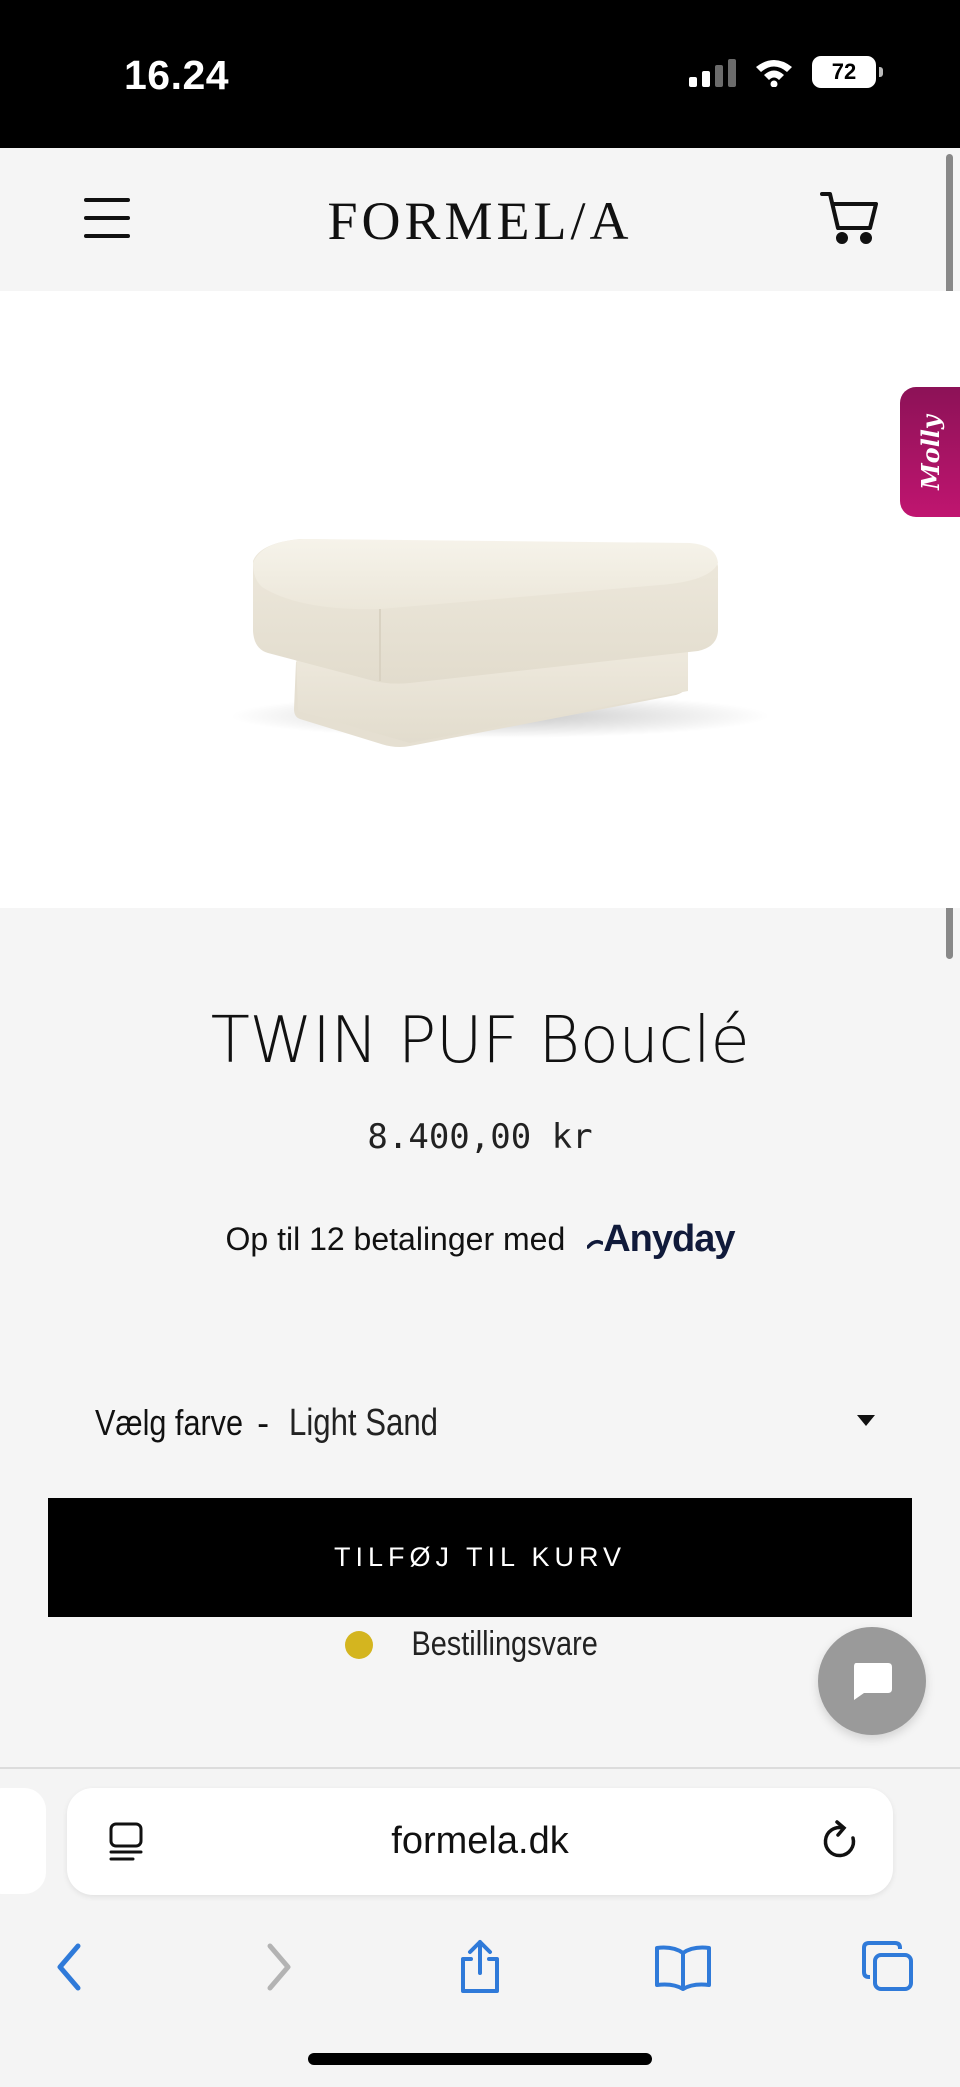 This screenshot has width=960, height=2087. What do you see at coordinates (774, 73) in the screenshot?
I see `wifi-icon` at bounding box center [774, 73].